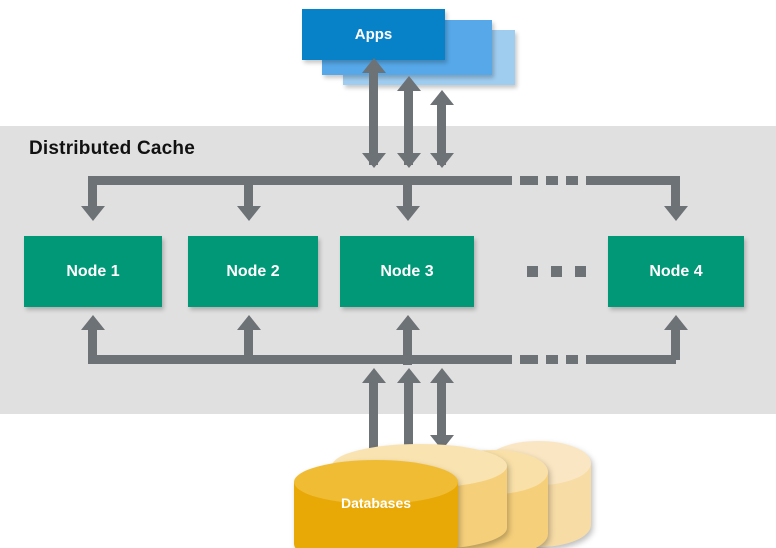 Image resolution: width=776 pixels, height=548 pixels. I want to click on db-link-b-shaft, so click(408, 417).